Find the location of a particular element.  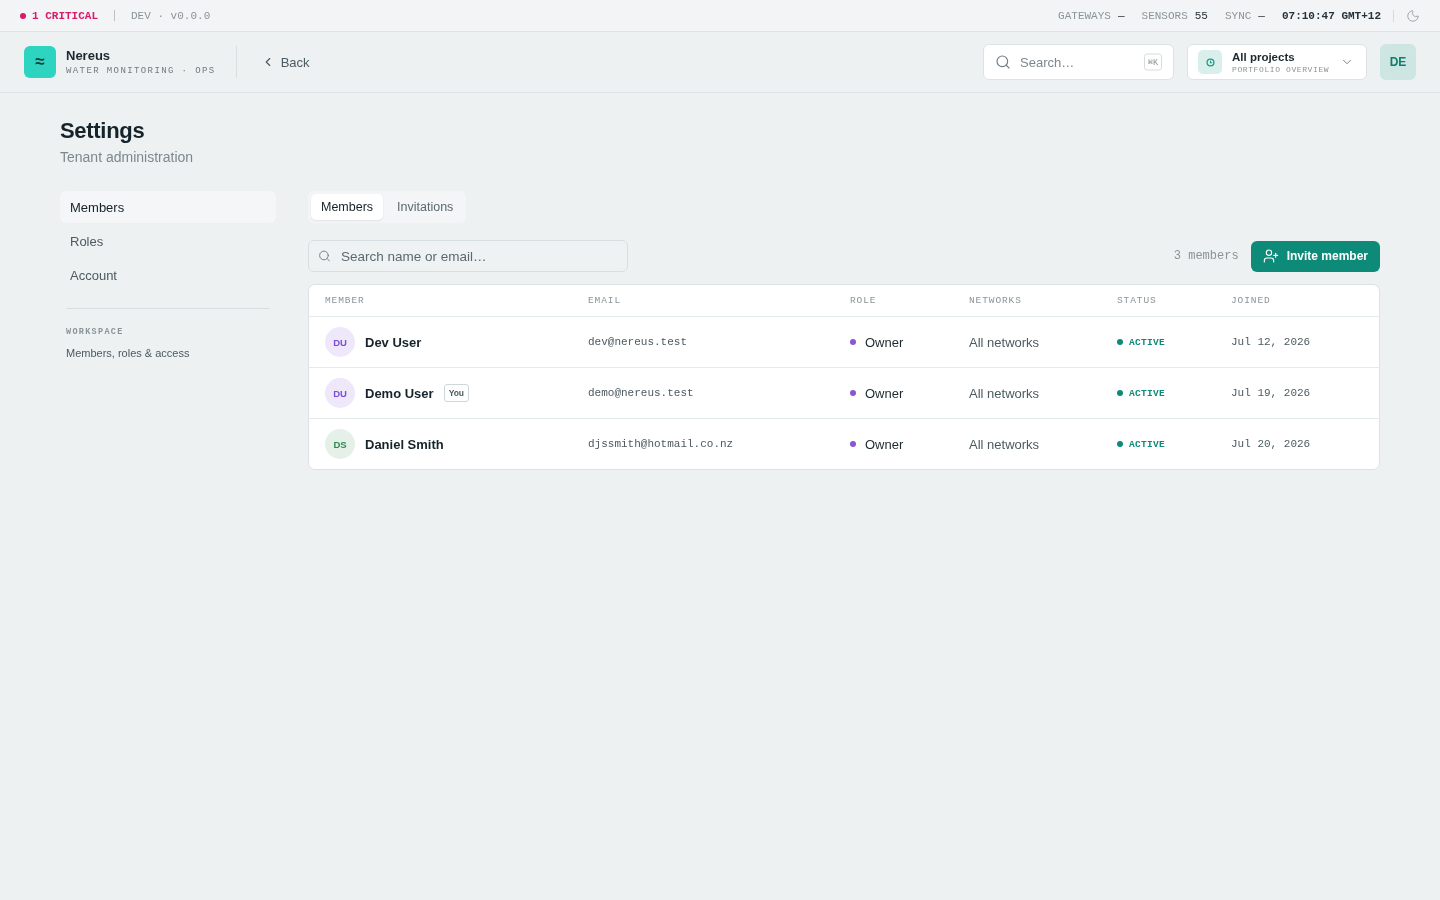

stat-value: 55 is located at coordinates (1201, 15).